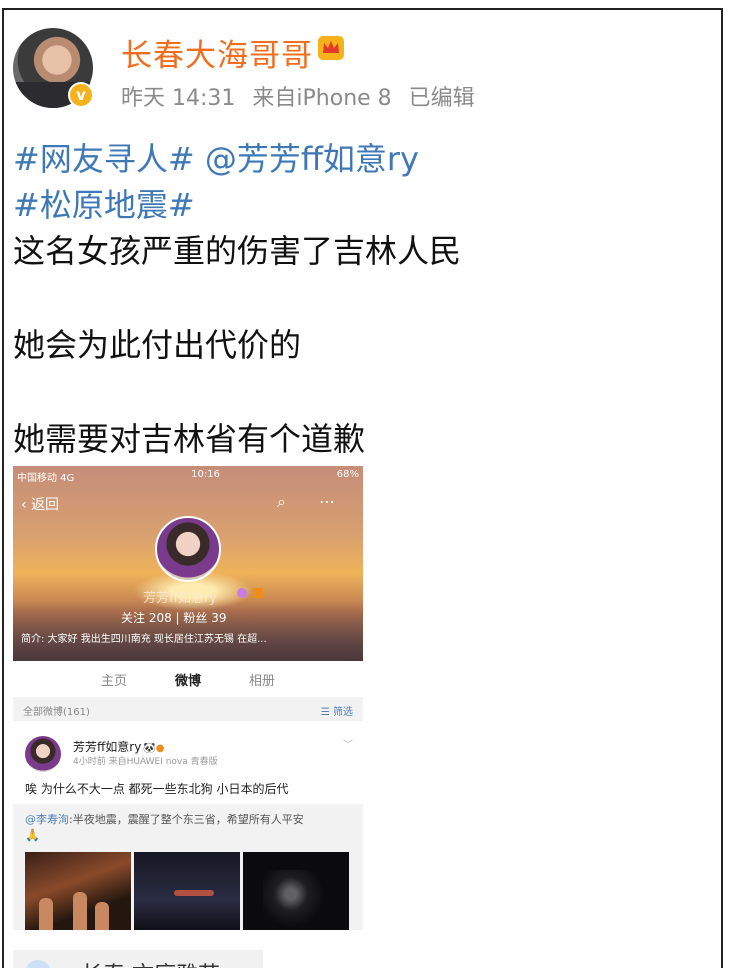 This screenshot has height=968, width=735. Describe the element at coordinates (38, 964) in the screenshot. I see `location-pin-icon` at that location.